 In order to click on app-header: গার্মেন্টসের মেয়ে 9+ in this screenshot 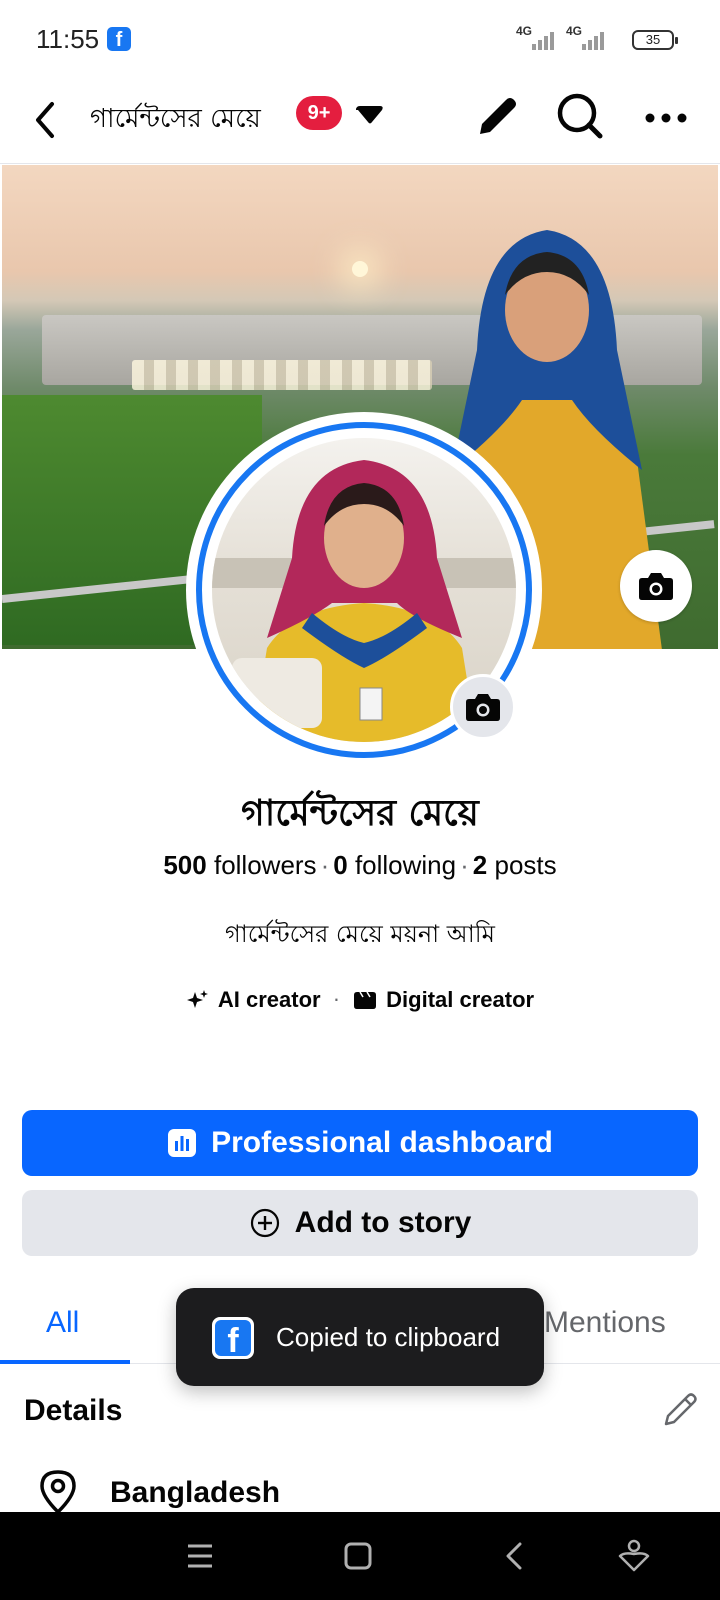, I will do `click(360, 122)`.